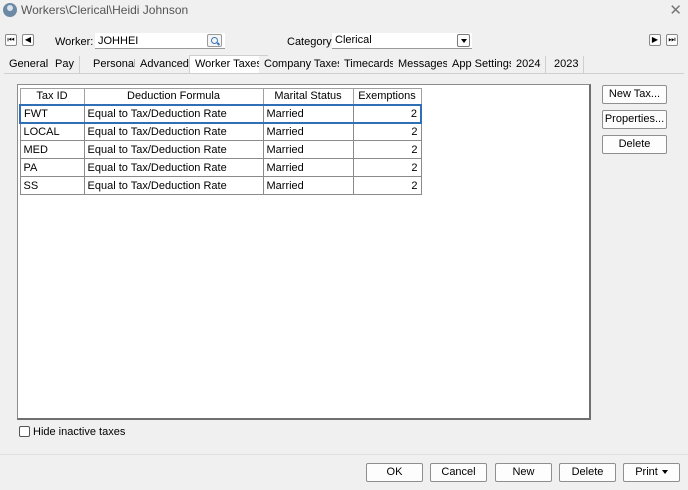 This screenshot has width=688, height=490. I want to click on first-record-icon: ⏮, so click(11, 40).